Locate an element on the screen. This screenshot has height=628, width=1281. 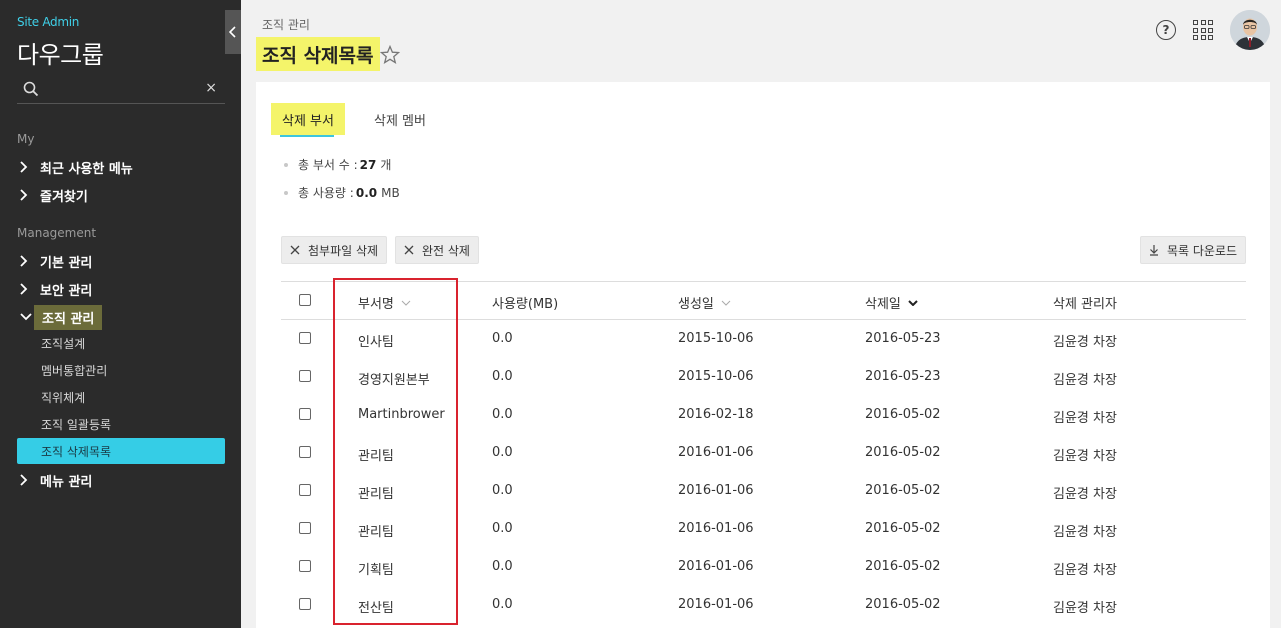
sub-item-position-system: 직위체계 is located at coordinates (121, 397).